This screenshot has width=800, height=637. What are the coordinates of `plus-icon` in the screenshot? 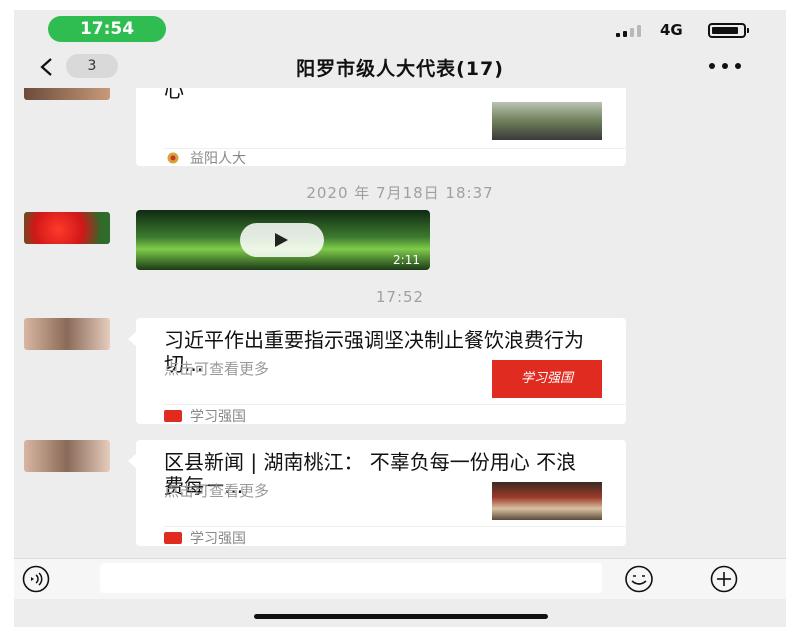 It's located at (724, 579).